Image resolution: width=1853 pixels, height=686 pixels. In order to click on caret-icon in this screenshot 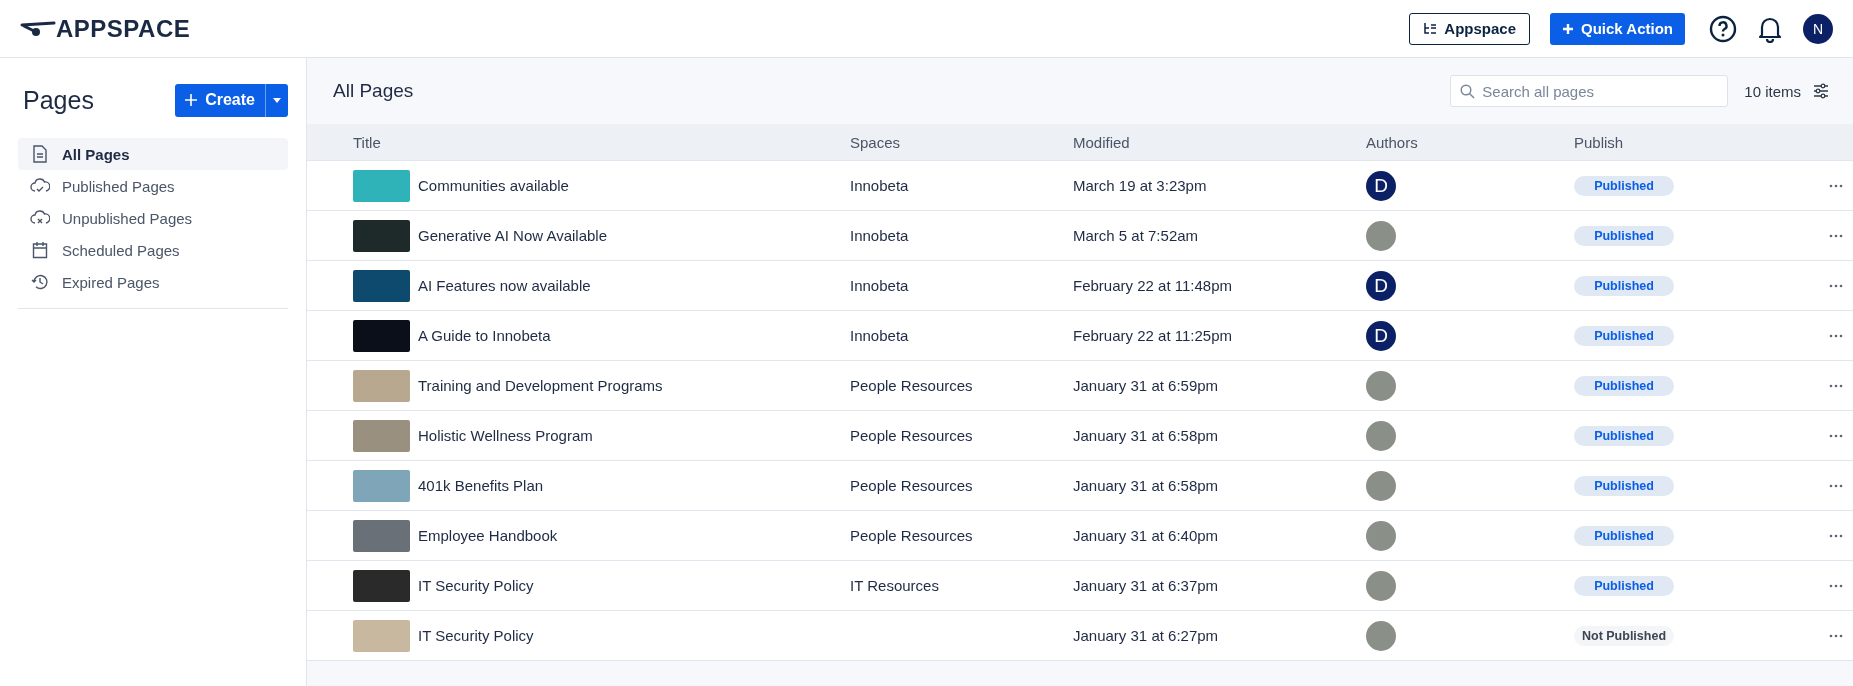, I will do `click(277, 100)`.